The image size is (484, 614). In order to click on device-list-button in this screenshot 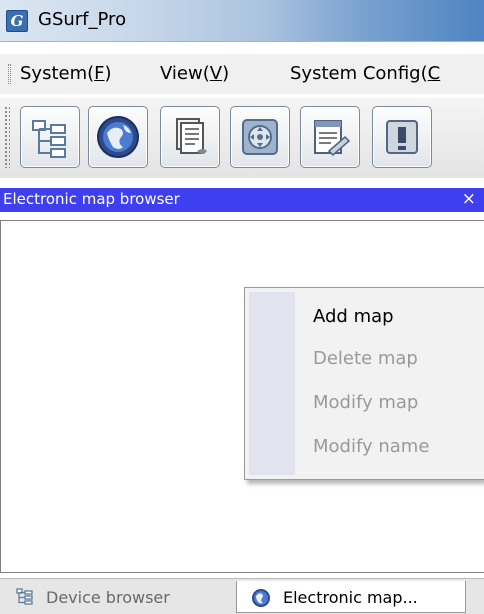, I will do `click(190, 137)`.